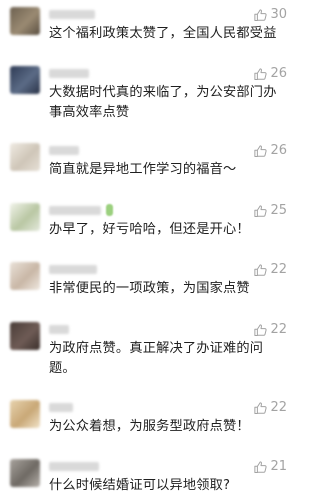  Describe the element at coordinates (278, 210) in the screenshot. I see `like-count: 25` at that location.